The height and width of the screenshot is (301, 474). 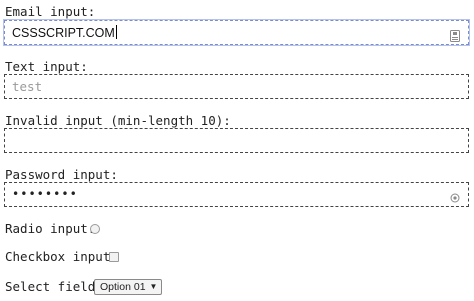 I want to click on contact-card-icon, so click(x=455, y=34).